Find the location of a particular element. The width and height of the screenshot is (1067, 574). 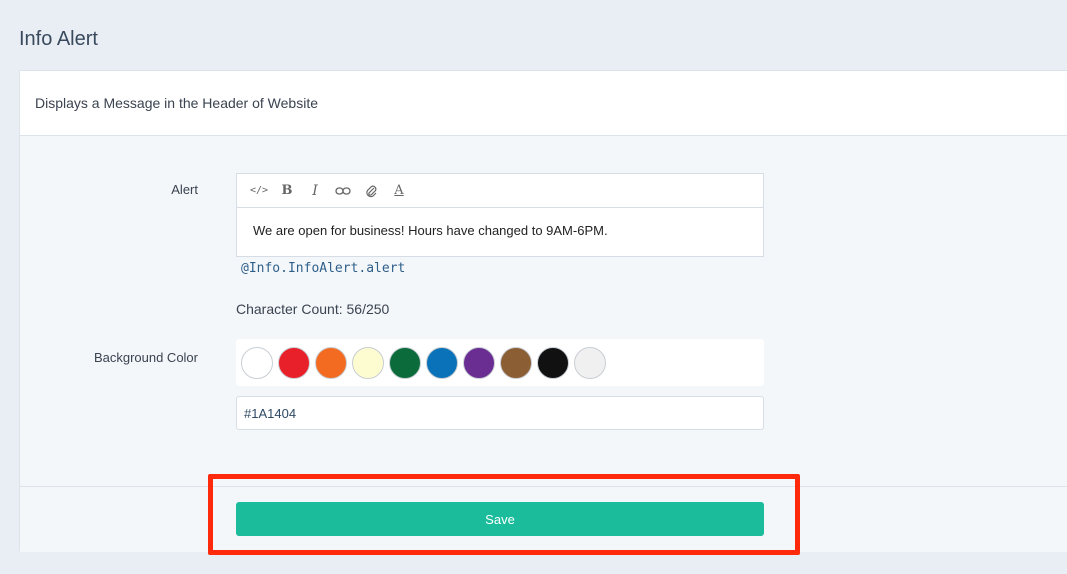

swatch-blue is located at coordinates (442, 362).